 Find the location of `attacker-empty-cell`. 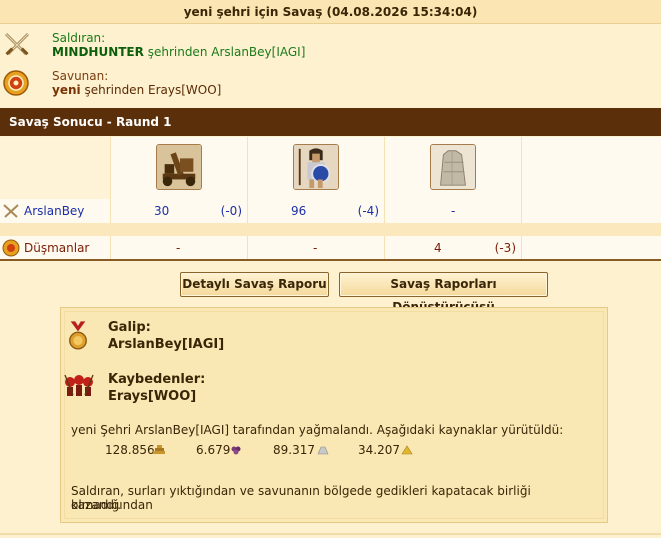

attacker-empty-cell is located at coordinates (591, 211).